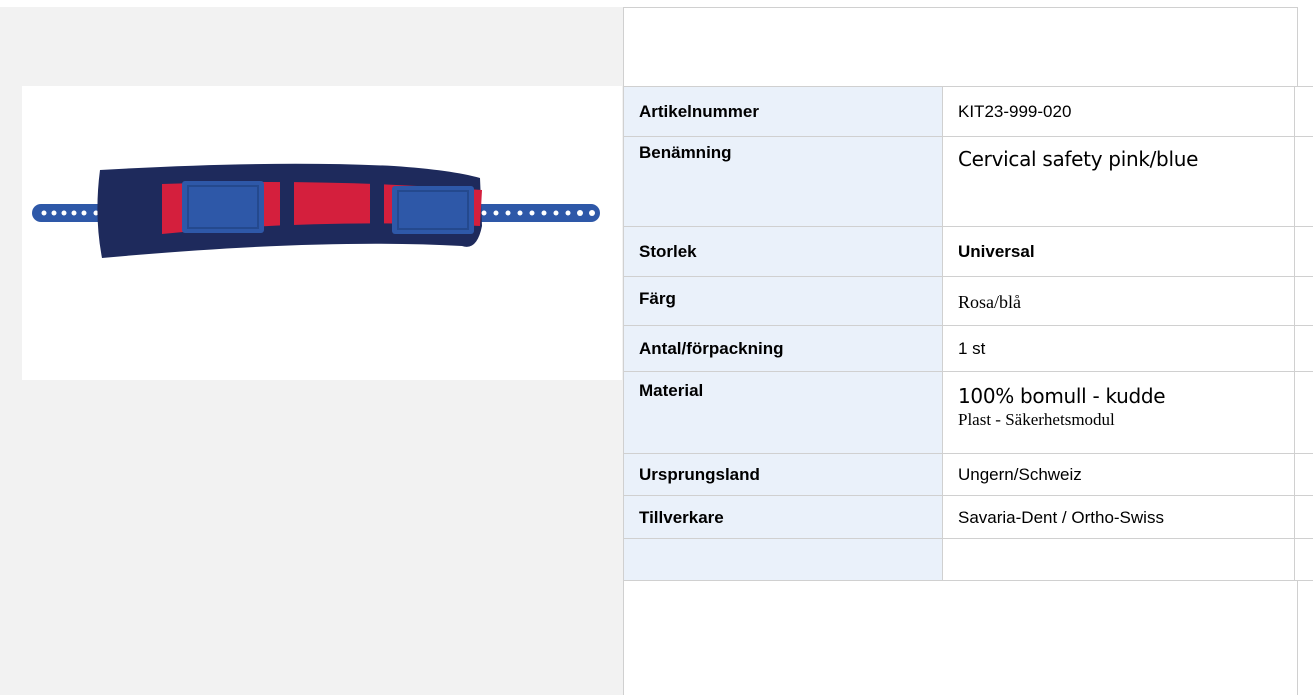 The width and height of the screenshot is (1313, 695). What do you see at coordinates (657, 298) in the screenshot?
I see `spec-label: Färg` at bounding box center [657, 298].